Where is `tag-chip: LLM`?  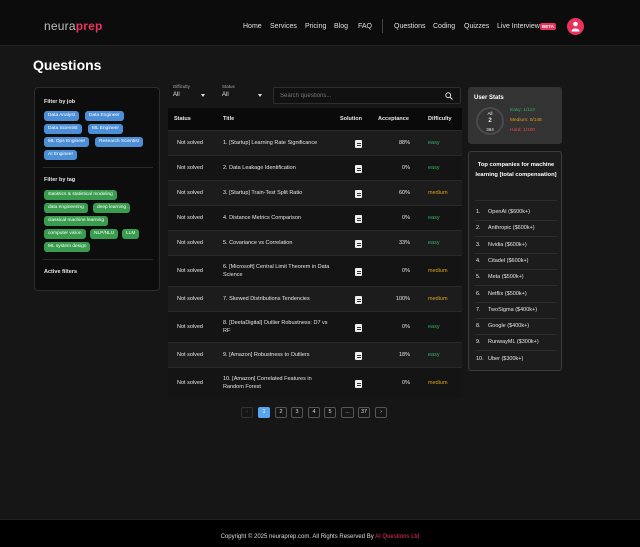
tag-chip: LLM is located at coordinates (131, 234).